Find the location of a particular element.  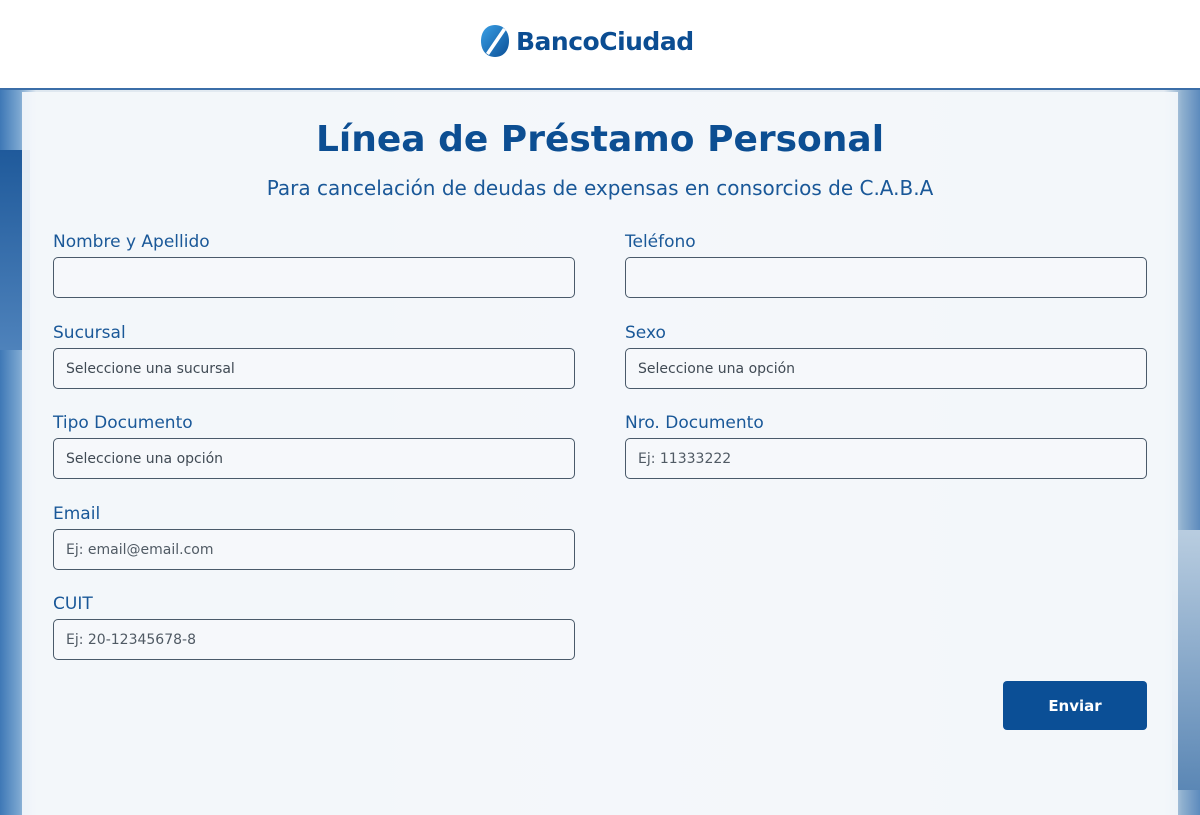

email-label: Email is located at coordinates (77, 514).